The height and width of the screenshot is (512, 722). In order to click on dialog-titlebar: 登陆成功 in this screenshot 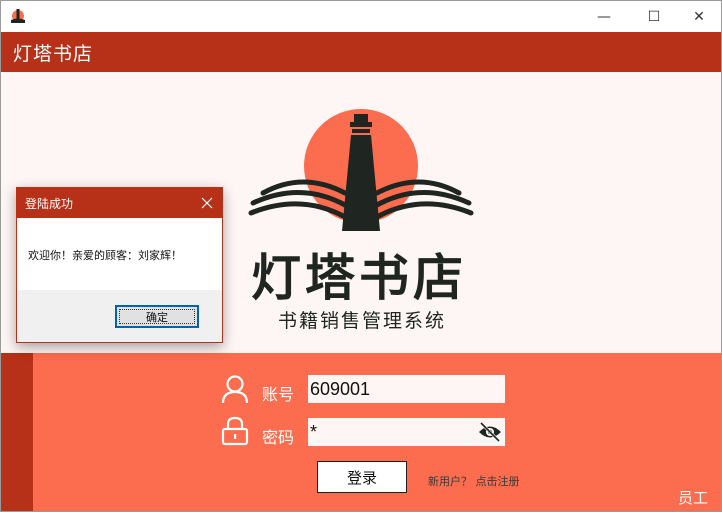, I will do `click(119, 203)`.